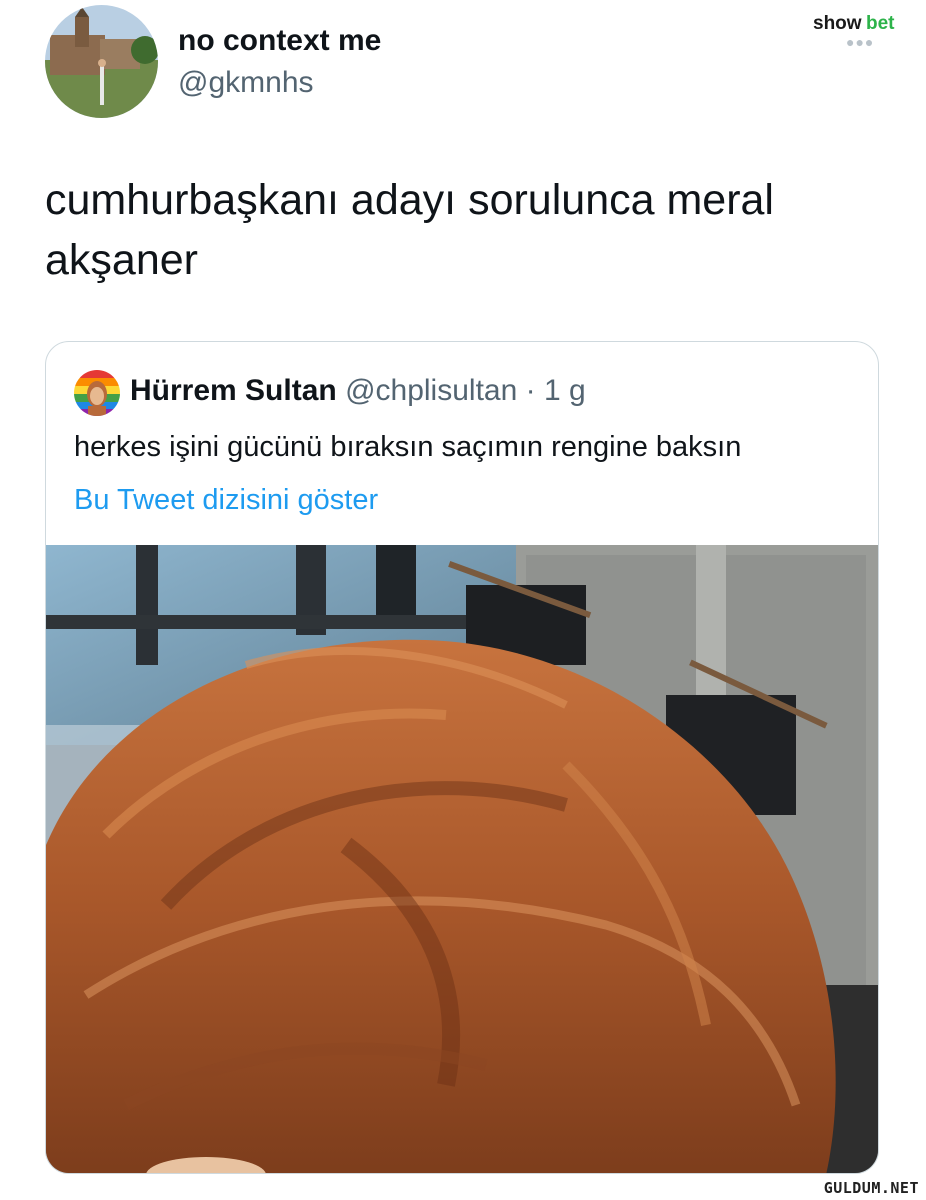  Describe the element at coordinates (97, 393) in the screenshot. I see `quoted-avatar` at that location.